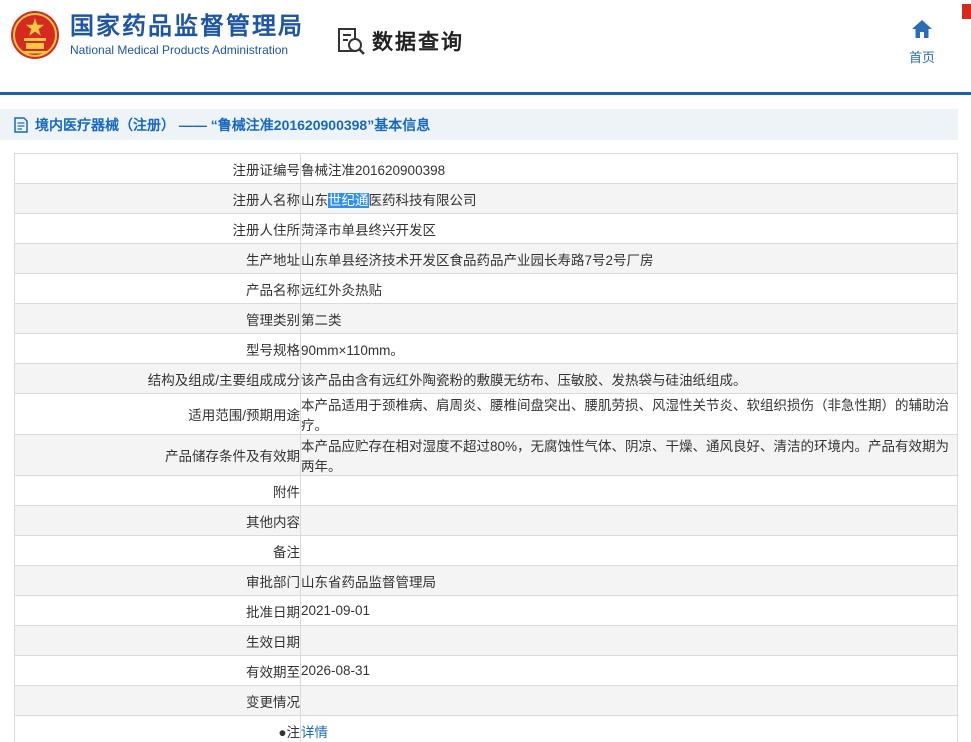 This screenshot has height=742, width=971. What do you see at coordinates (629, 318) in the screenshot?
I see `row-value: 第二类` at bounding box center [629, 318].